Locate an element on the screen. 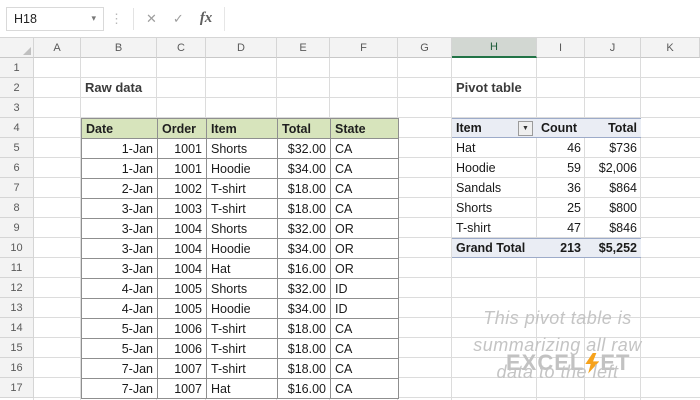 This screenshot has width=700, height=400. raw-cell: 1006 is located at coordinates (182, 349).